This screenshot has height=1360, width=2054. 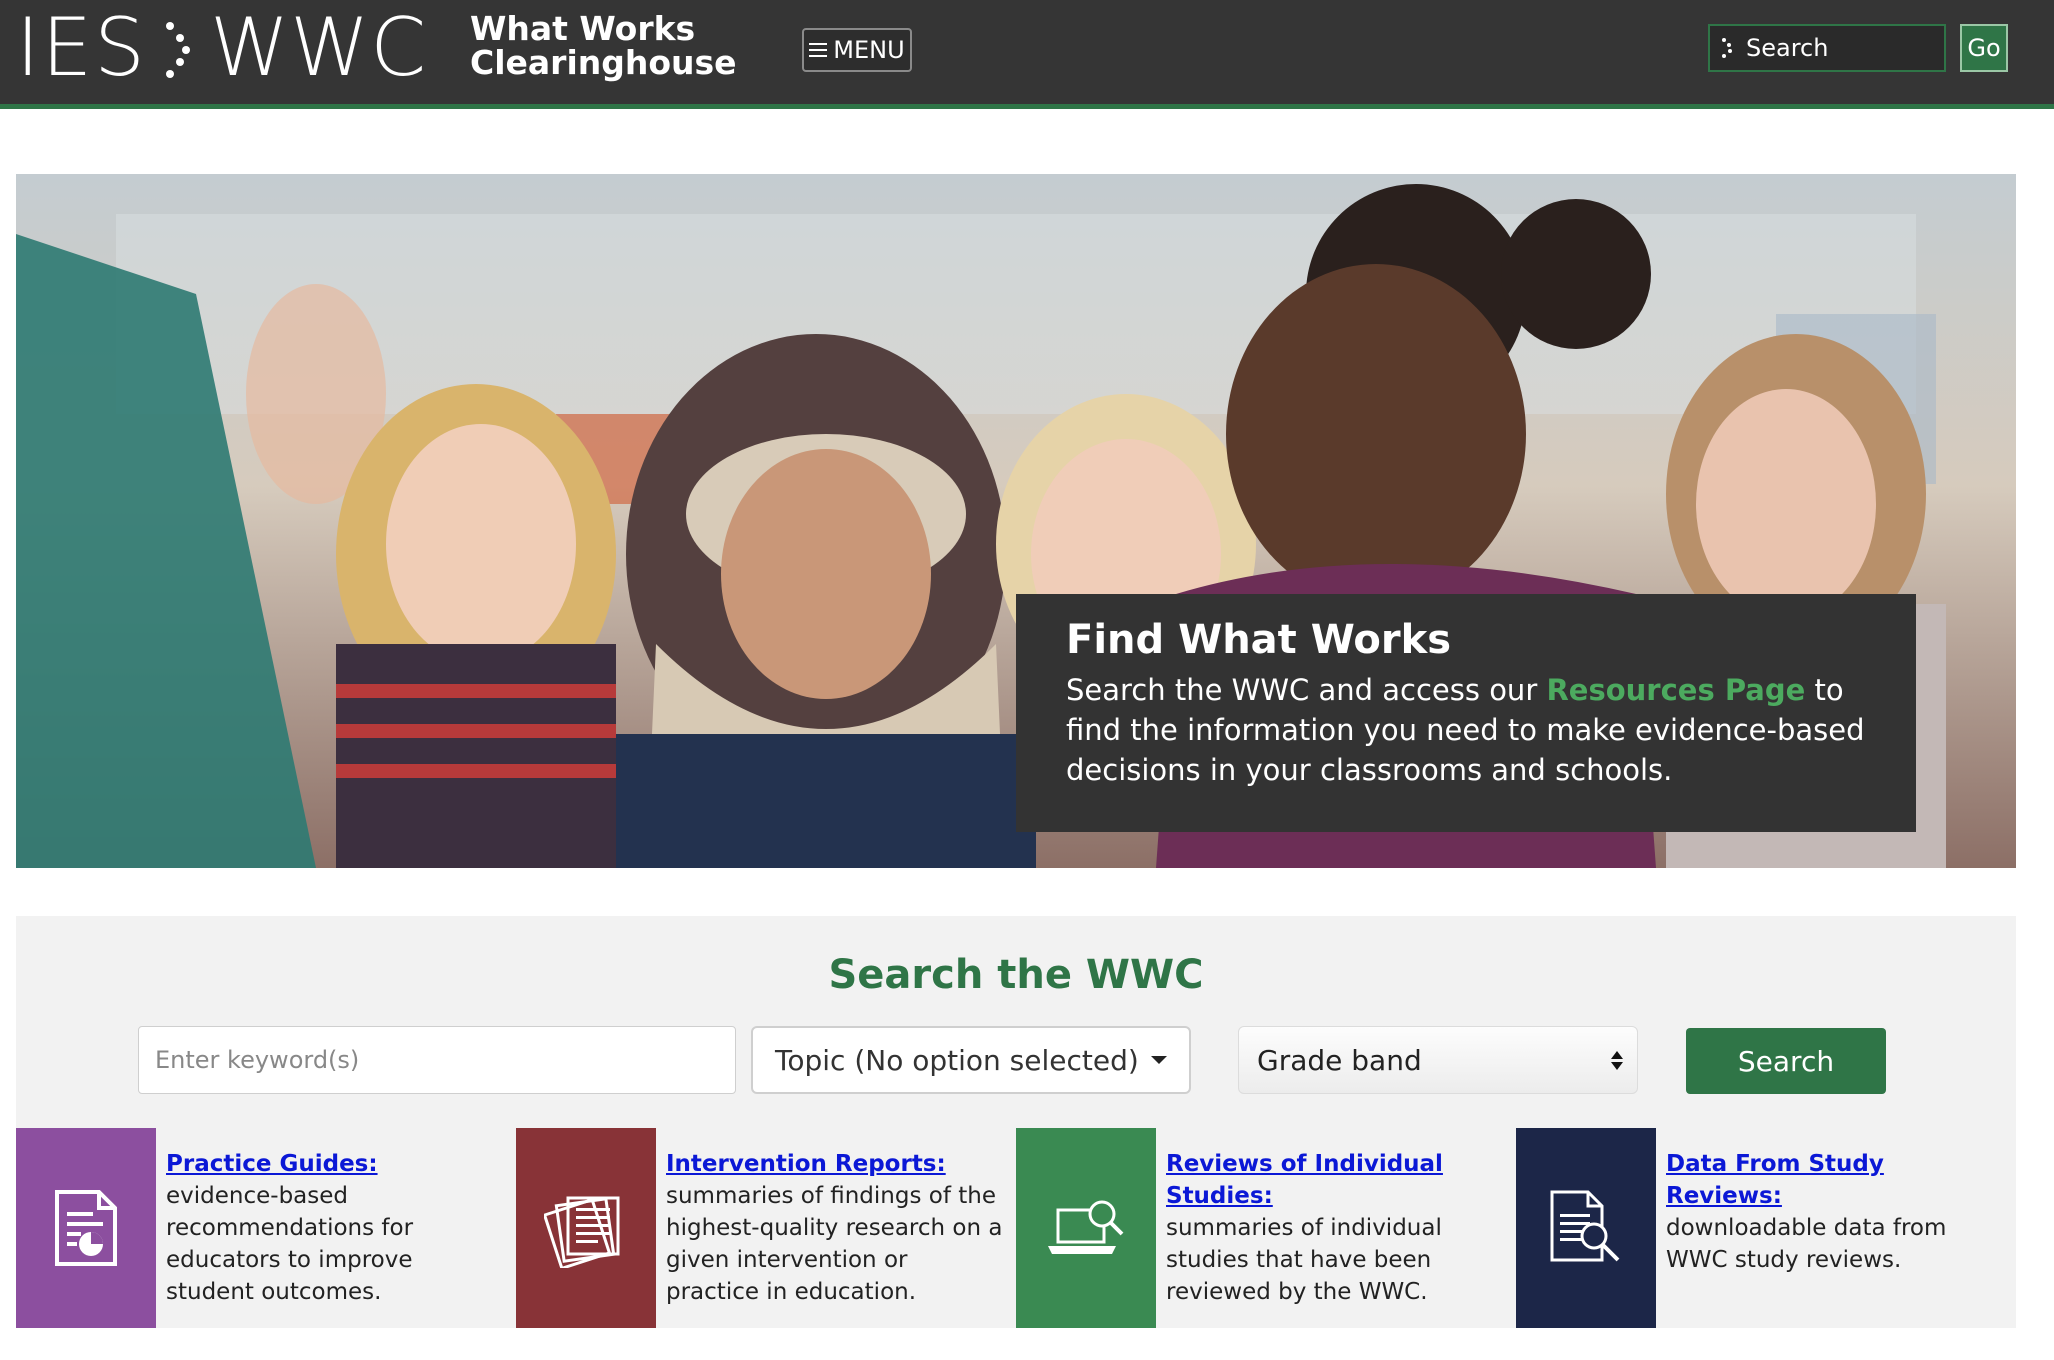 What do you see at coordinates (957, 1060) in the screenshot?
I see `topic-dropdown-label: Topic (No option selected)` at bounding box center [957, 1060].